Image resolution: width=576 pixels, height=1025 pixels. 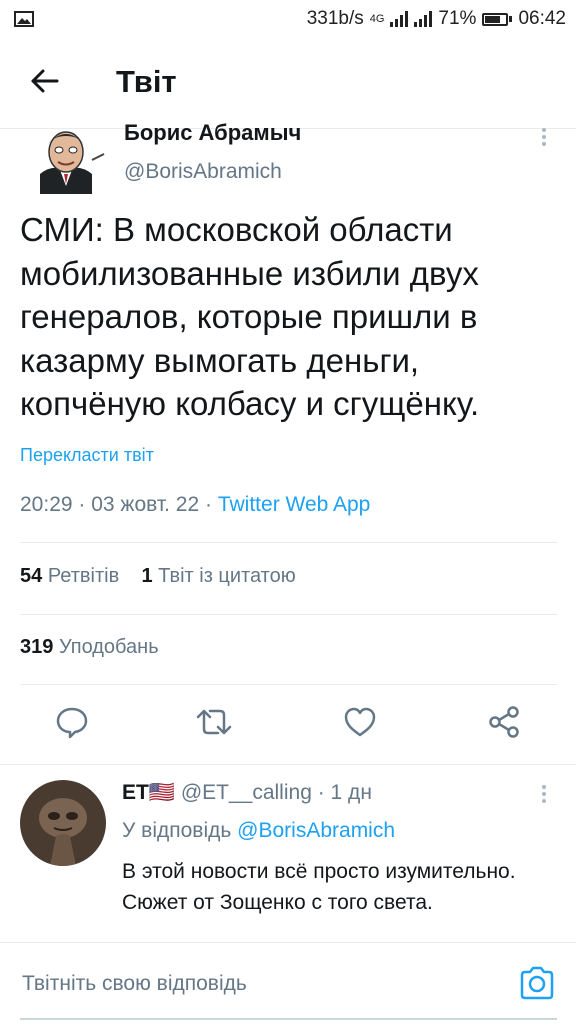 What do you see at coordinates (288, 20) in the screenshot?
I see `status-bar: 331b/s 4G 71% 06:42` at bounding box center [288, 20].